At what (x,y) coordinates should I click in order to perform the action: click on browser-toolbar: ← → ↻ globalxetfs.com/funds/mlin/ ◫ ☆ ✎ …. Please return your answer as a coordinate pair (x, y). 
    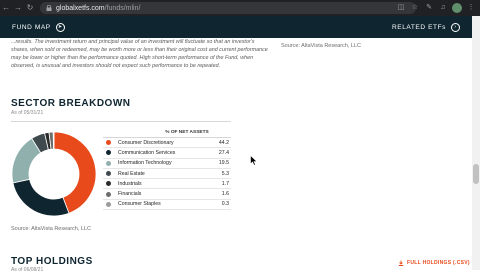
    Looking at the image, I should click on (240, 8).